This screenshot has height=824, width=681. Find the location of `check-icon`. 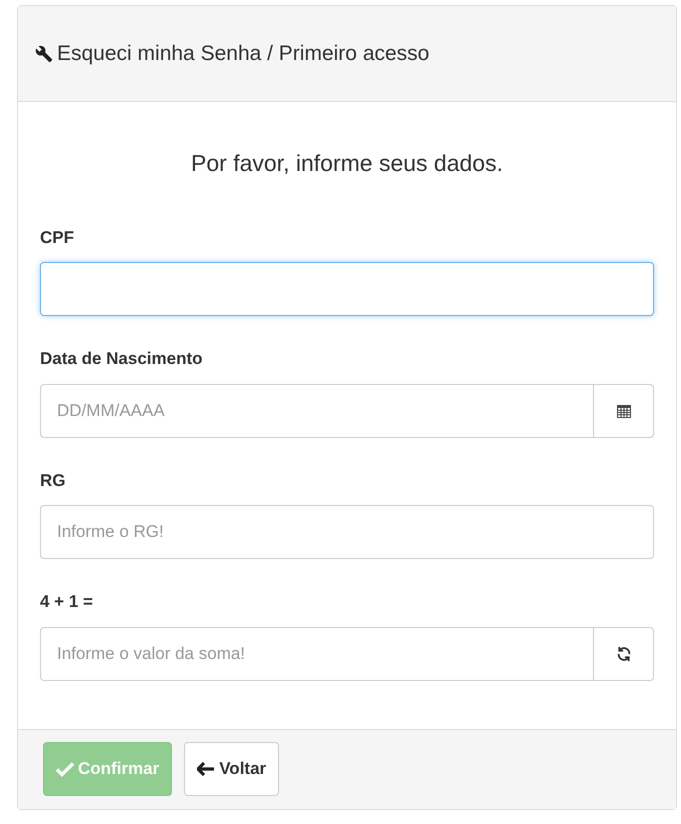

check-icon is located at coordinates (65, 769).